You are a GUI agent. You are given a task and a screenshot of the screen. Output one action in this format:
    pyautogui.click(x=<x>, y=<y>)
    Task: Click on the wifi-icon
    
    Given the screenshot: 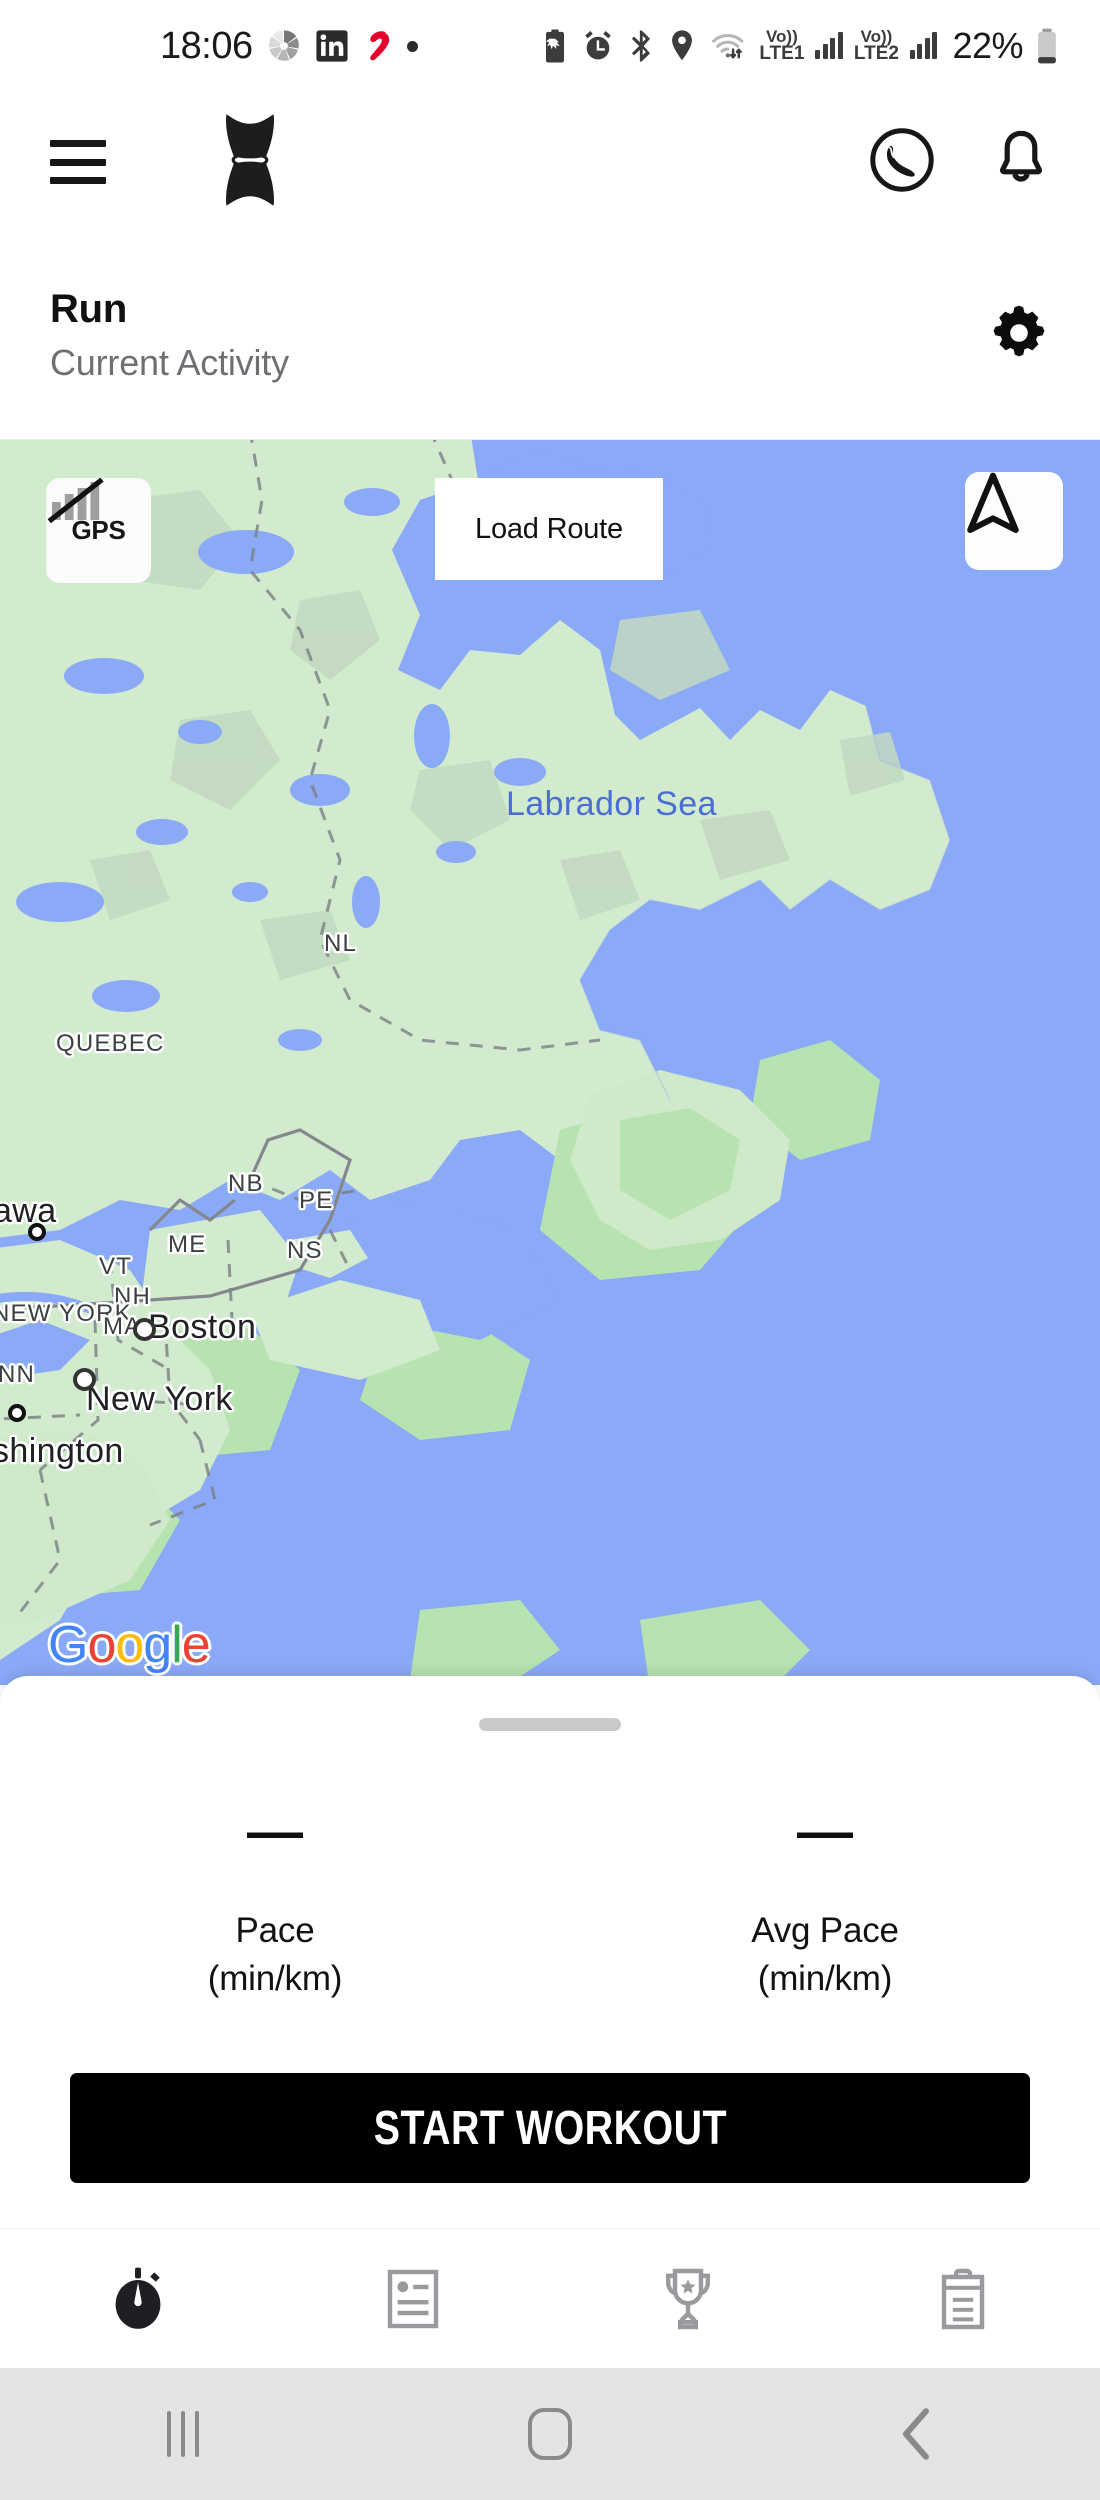 What is the action you would take?
    pyautogui.click(x=728, y=46)
    